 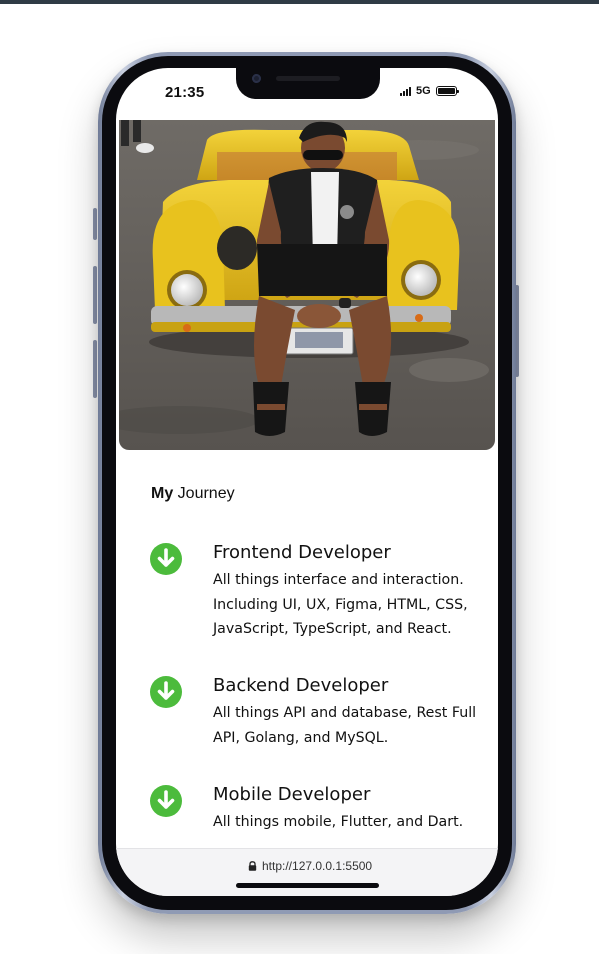 I want to click on journey-item-title: Frontend Developer, so click(x=302, y=552).